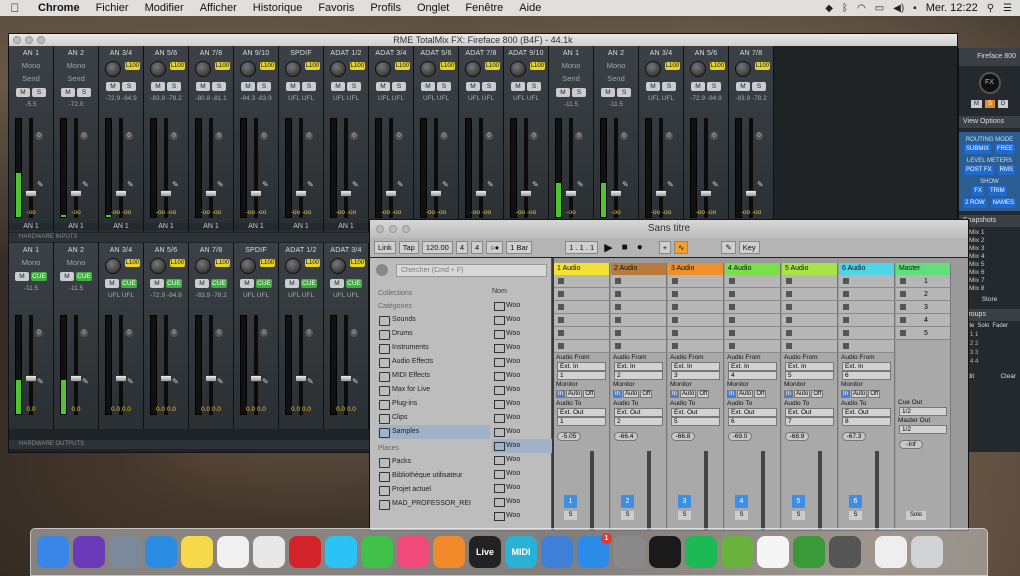 Image resolution: width=1020 pixels, height=576 pixels. Describe the element at coordinates (434, 404) in the screenshot. I see `category-item: Plug-ins` at that location.